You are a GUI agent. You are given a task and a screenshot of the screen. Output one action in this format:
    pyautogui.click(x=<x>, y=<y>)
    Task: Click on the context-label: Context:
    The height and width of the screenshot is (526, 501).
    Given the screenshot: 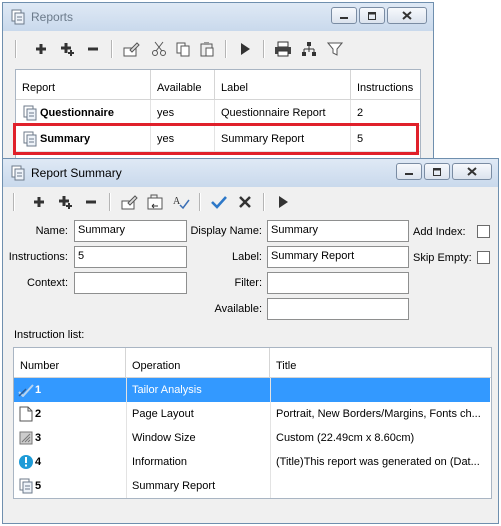 What is the action you would take?
    pyautogui.click(x=47, y=283)
    